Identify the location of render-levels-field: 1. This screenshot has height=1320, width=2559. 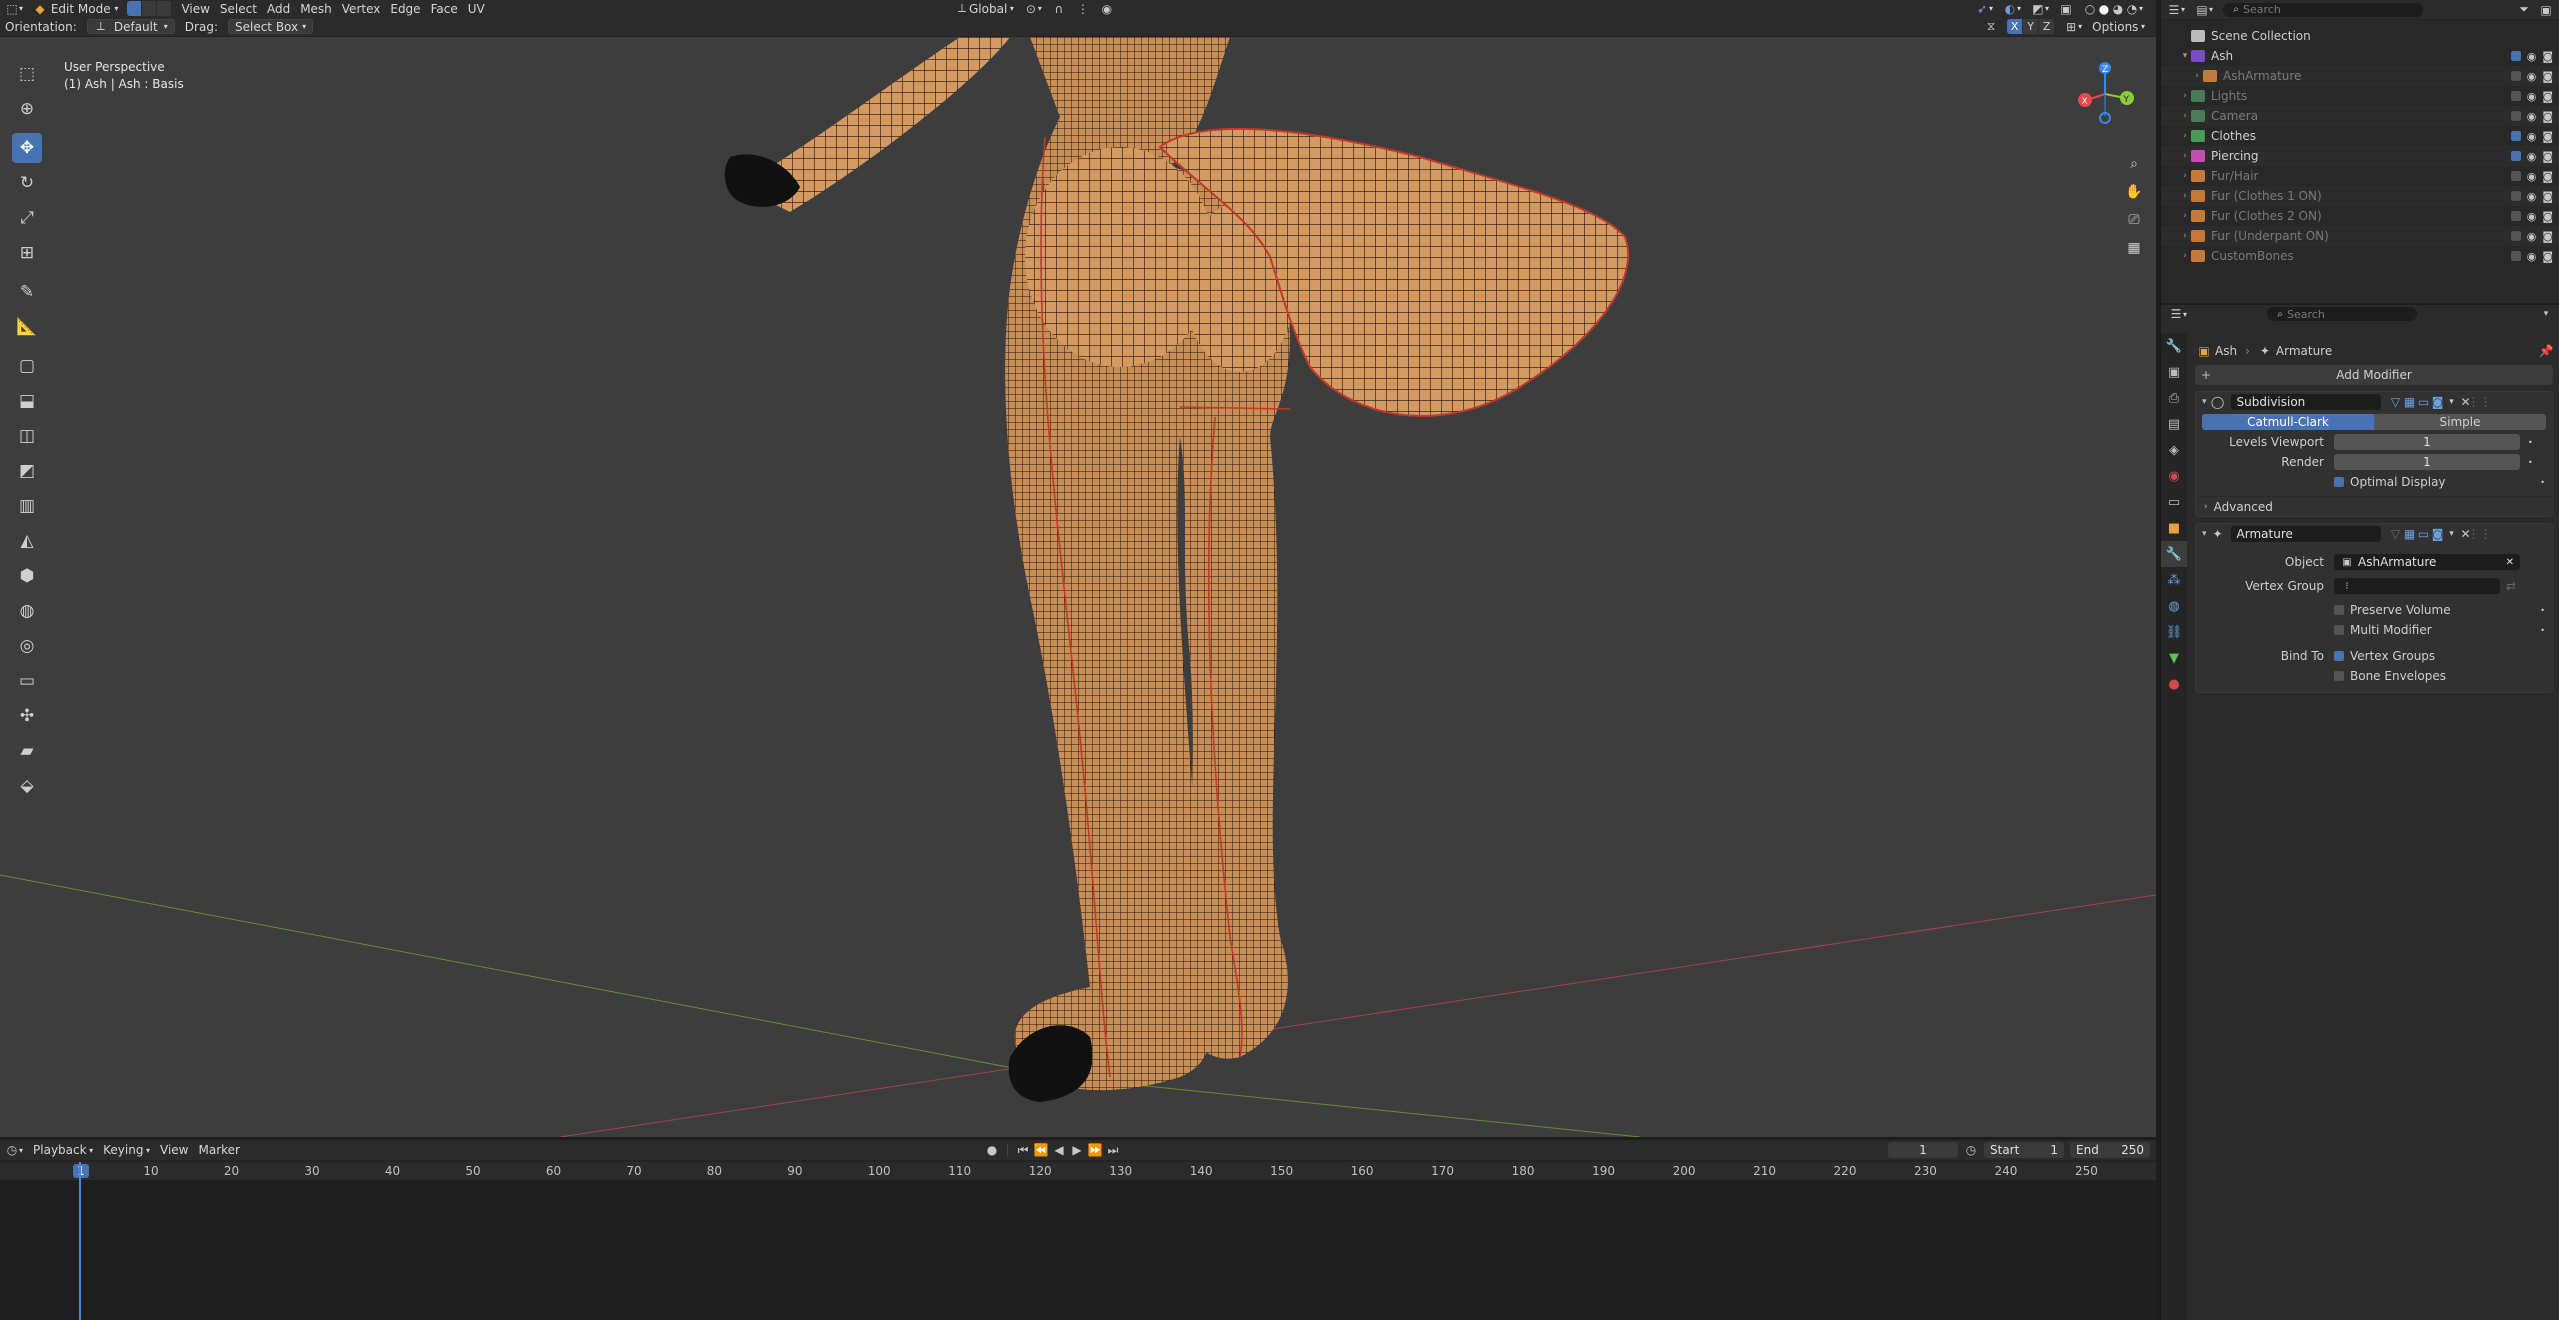
(2427, 462).